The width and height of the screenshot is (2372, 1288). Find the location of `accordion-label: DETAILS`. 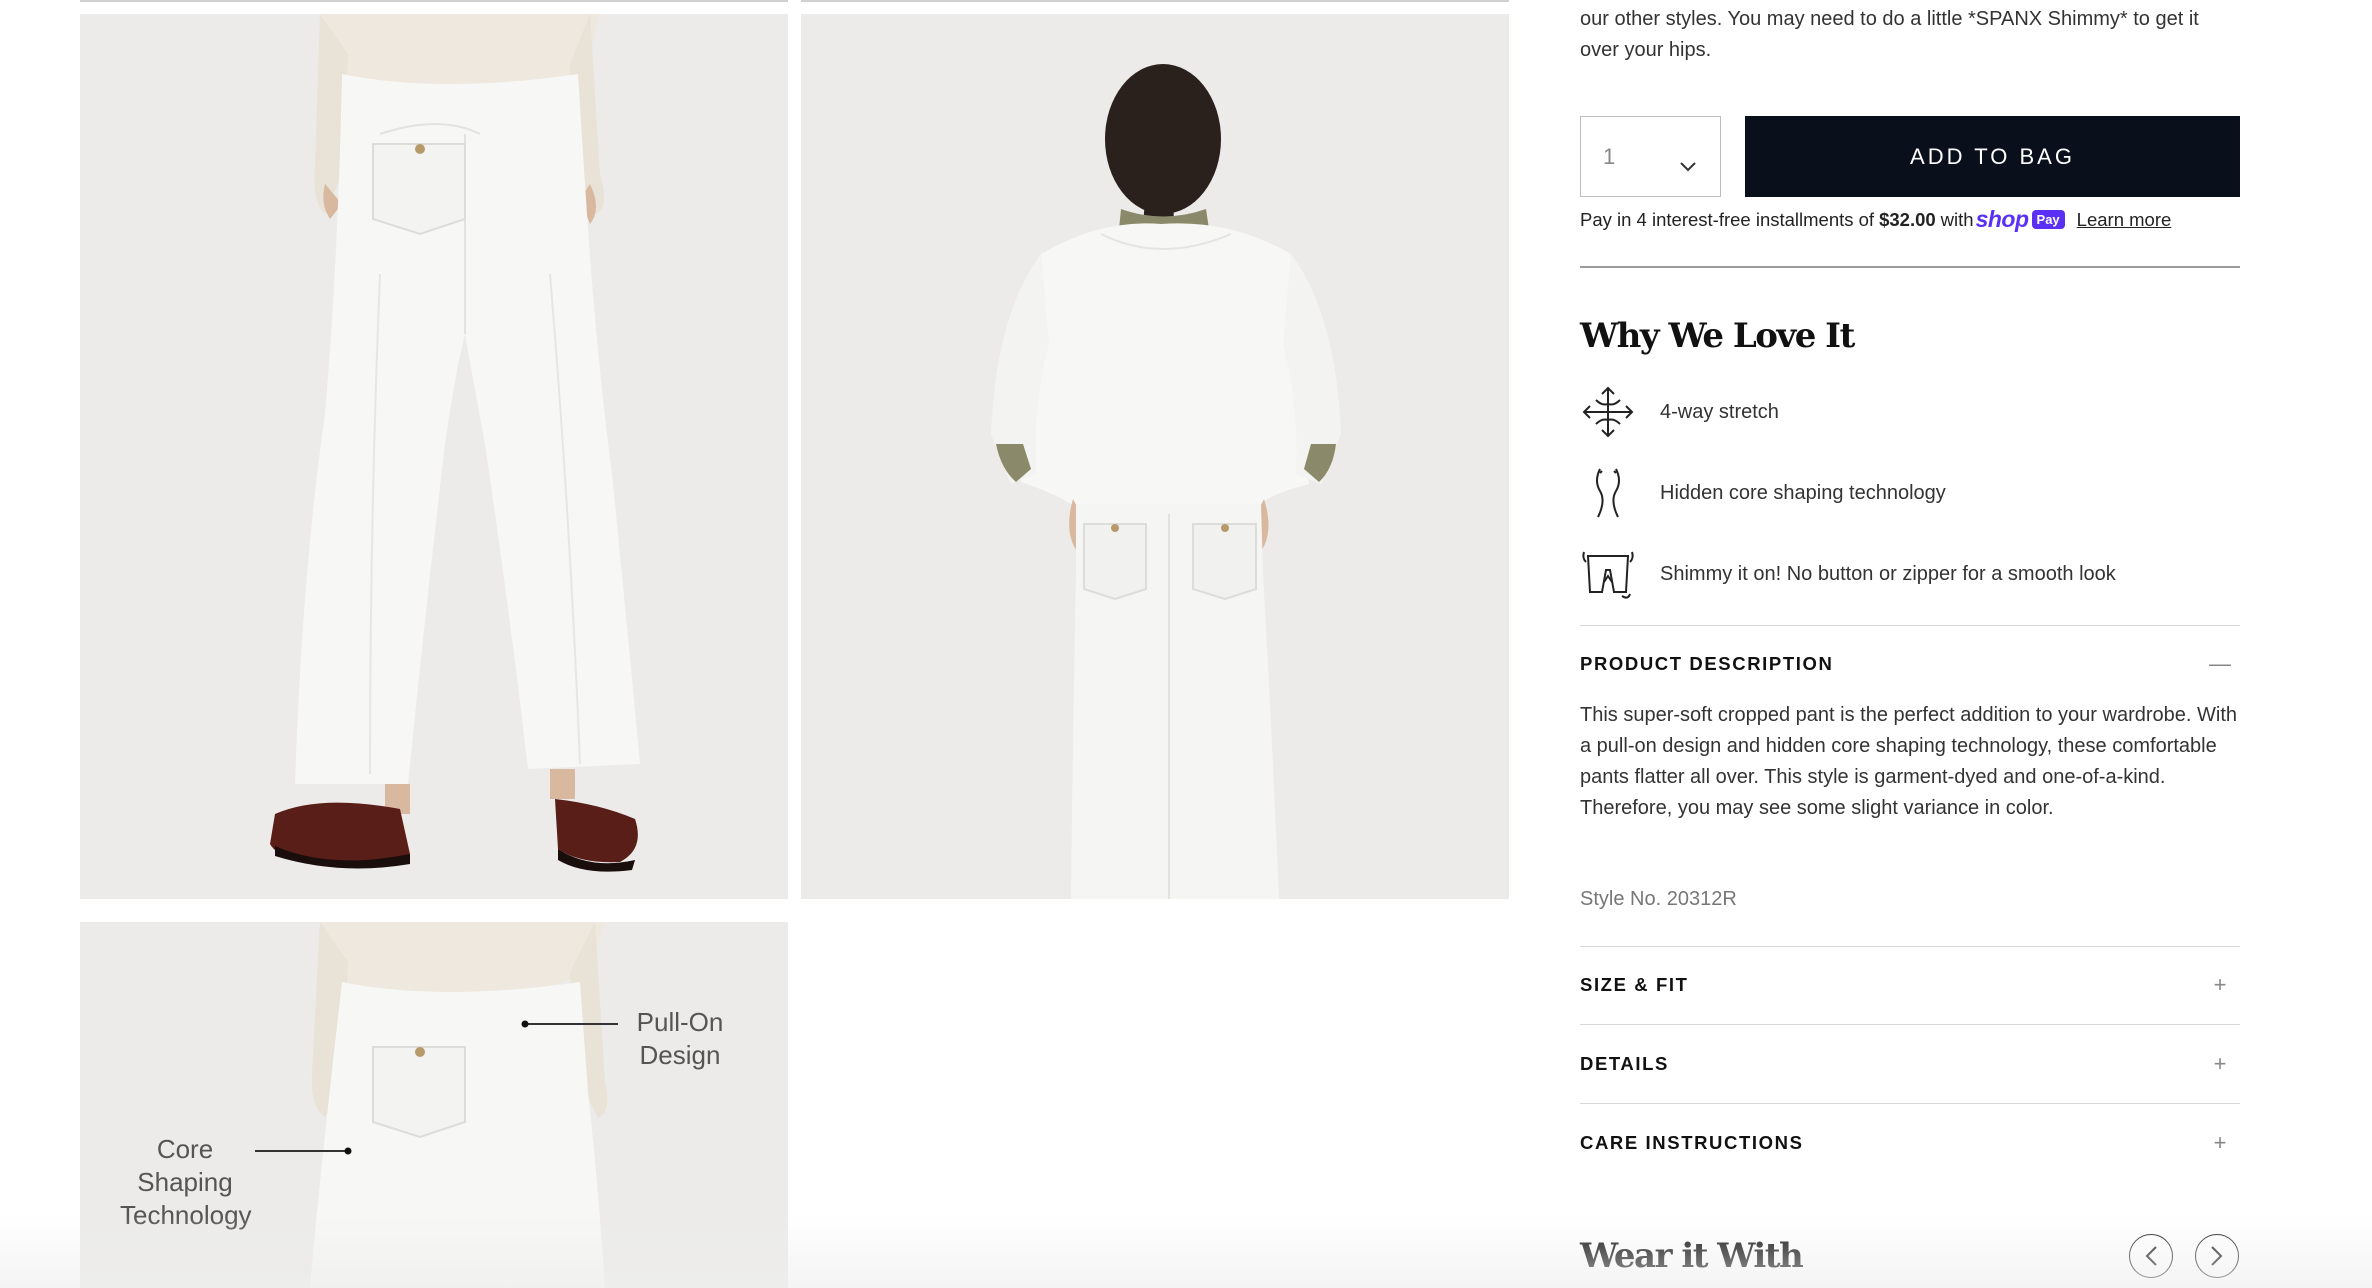

accordion-label: DETAILS is located at coordinates (1624, 1063).